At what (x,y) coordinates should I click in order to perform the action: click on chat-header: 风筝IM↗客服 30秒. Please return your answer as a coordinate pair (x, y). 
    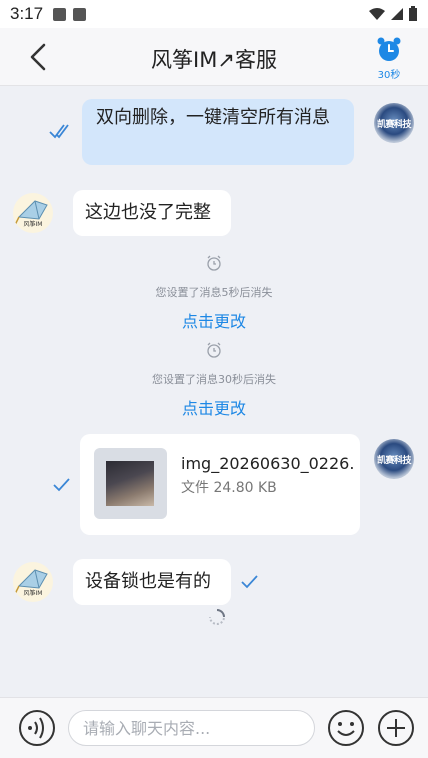
    Looking at the image, I should click on (214, 57).